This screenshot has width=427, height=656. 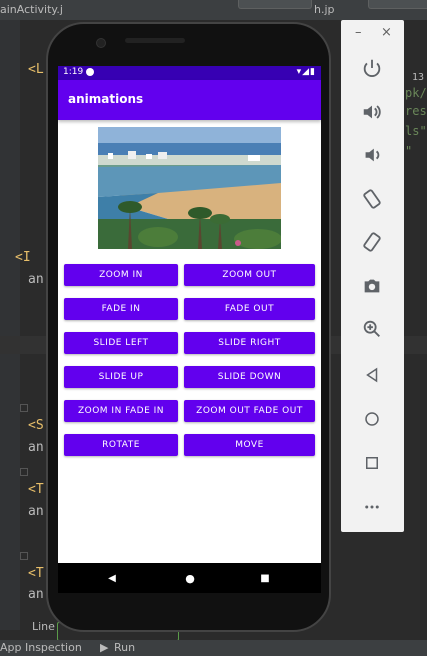 What do you see at coordinates (121, 275) in the screenshot?
I see `zoom-in-button: ZOOM IN` at bounding box center [121, 275].